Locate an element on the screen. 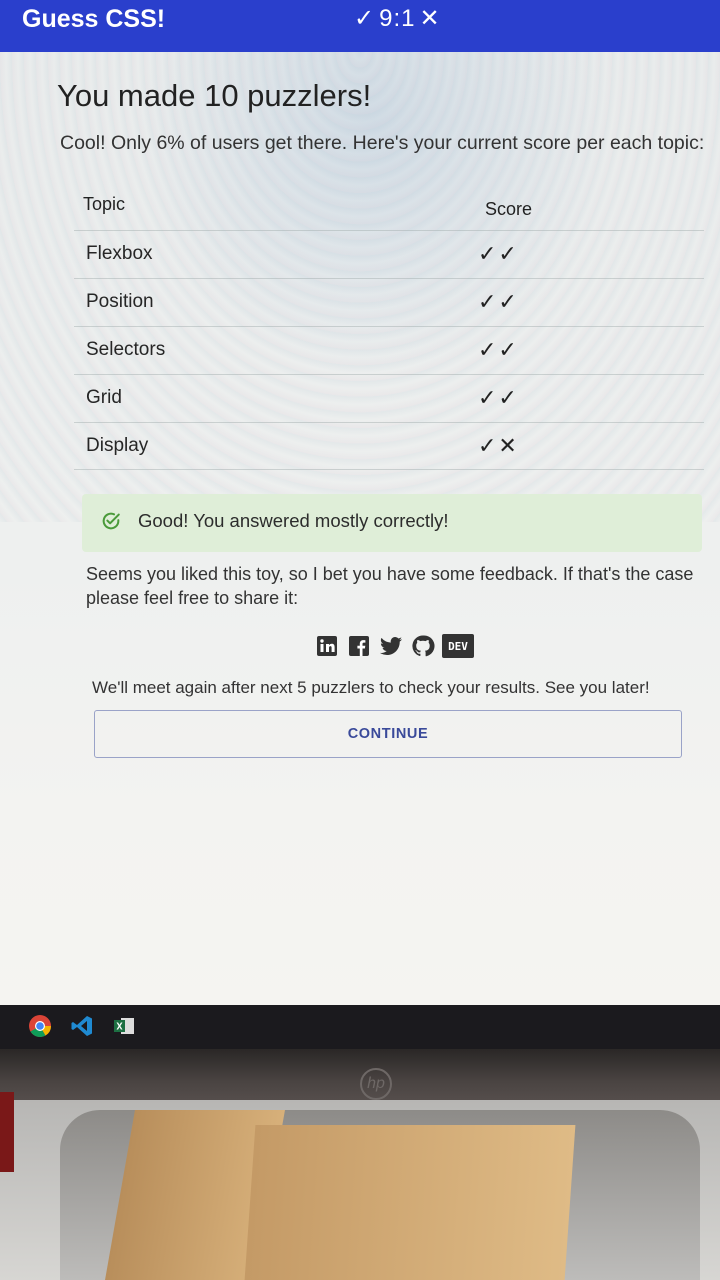 The width and height of the screenshot is (720, 1280). excel-icon is located at coordinates (124, 1026).